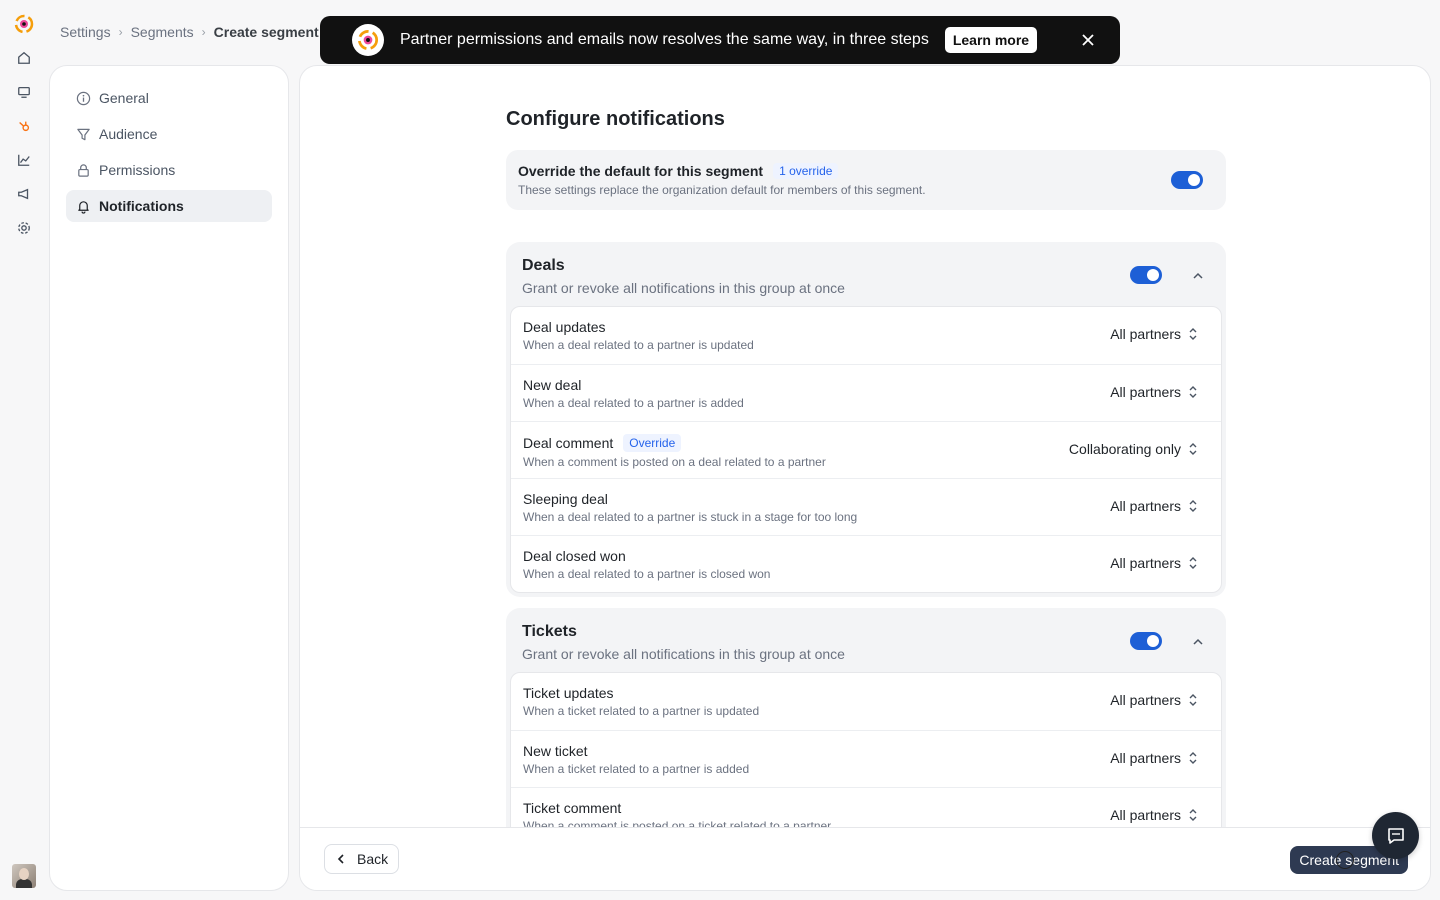 The height and width of the screenshot is (900, 1440). Describe the element at coordinates (24, 194) in the screenshot. I see `megaphone-icon` at that location.